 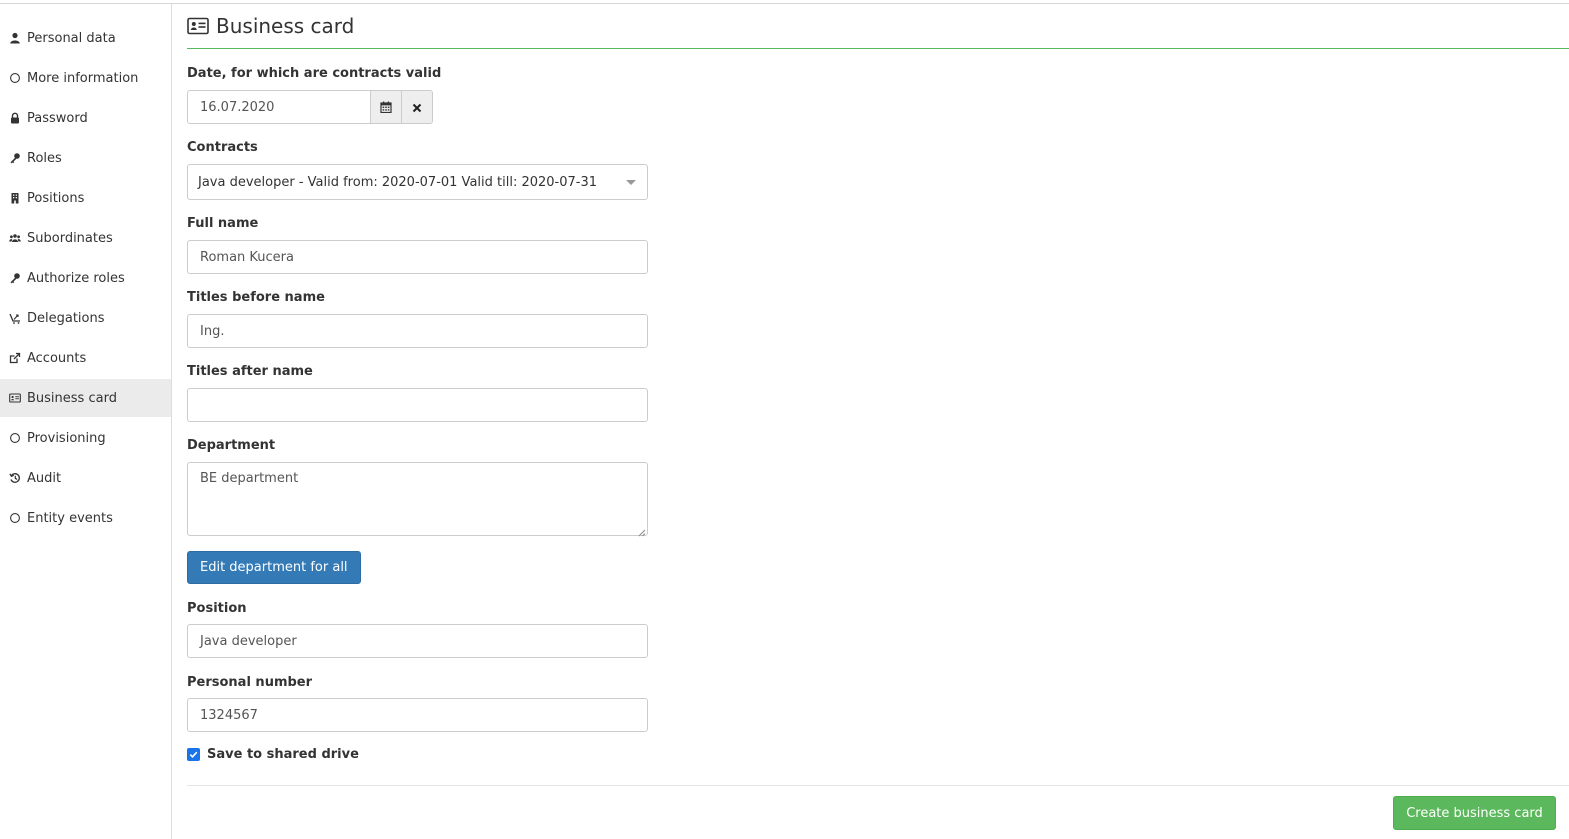 What do you see at coordinates (70, 518) in the screenshot?
I see `sidebar-item-label: Entity events` at bounding box center [70, 518].